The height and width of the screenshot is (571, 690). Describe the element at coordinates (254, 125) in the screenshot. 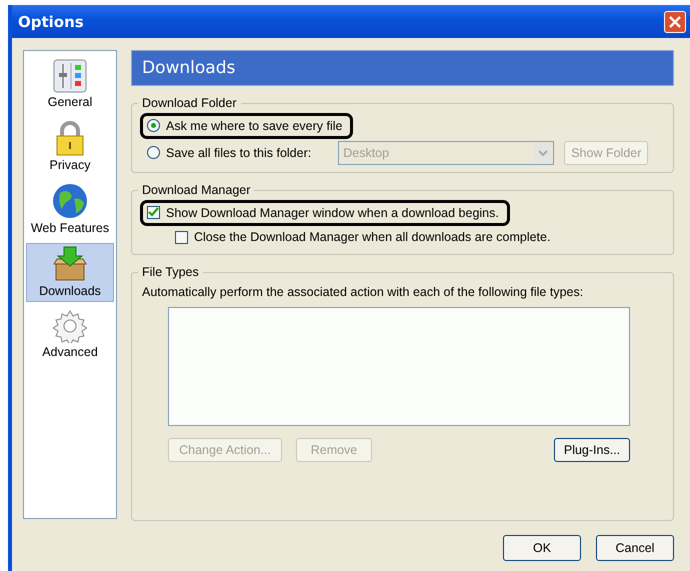

I see `option-label: Ask me where to save every file` at that location.